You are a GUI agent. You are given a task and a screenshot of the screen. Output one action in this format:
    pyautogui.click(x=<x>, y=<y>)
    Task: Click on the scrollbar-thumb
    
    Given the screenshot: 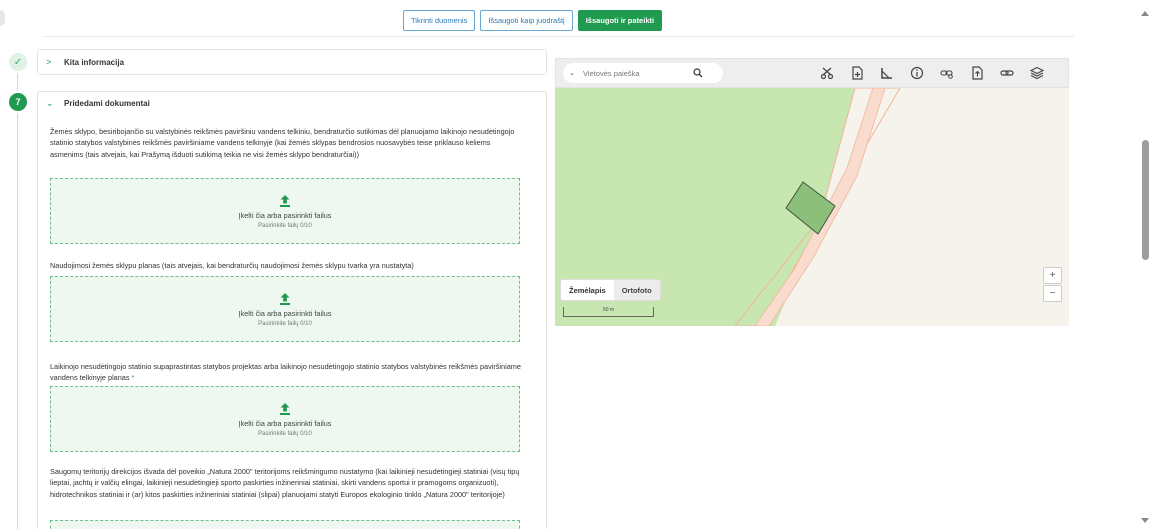 What is the action you would take?
    pyautogui.click(x=1145, y=200)
    